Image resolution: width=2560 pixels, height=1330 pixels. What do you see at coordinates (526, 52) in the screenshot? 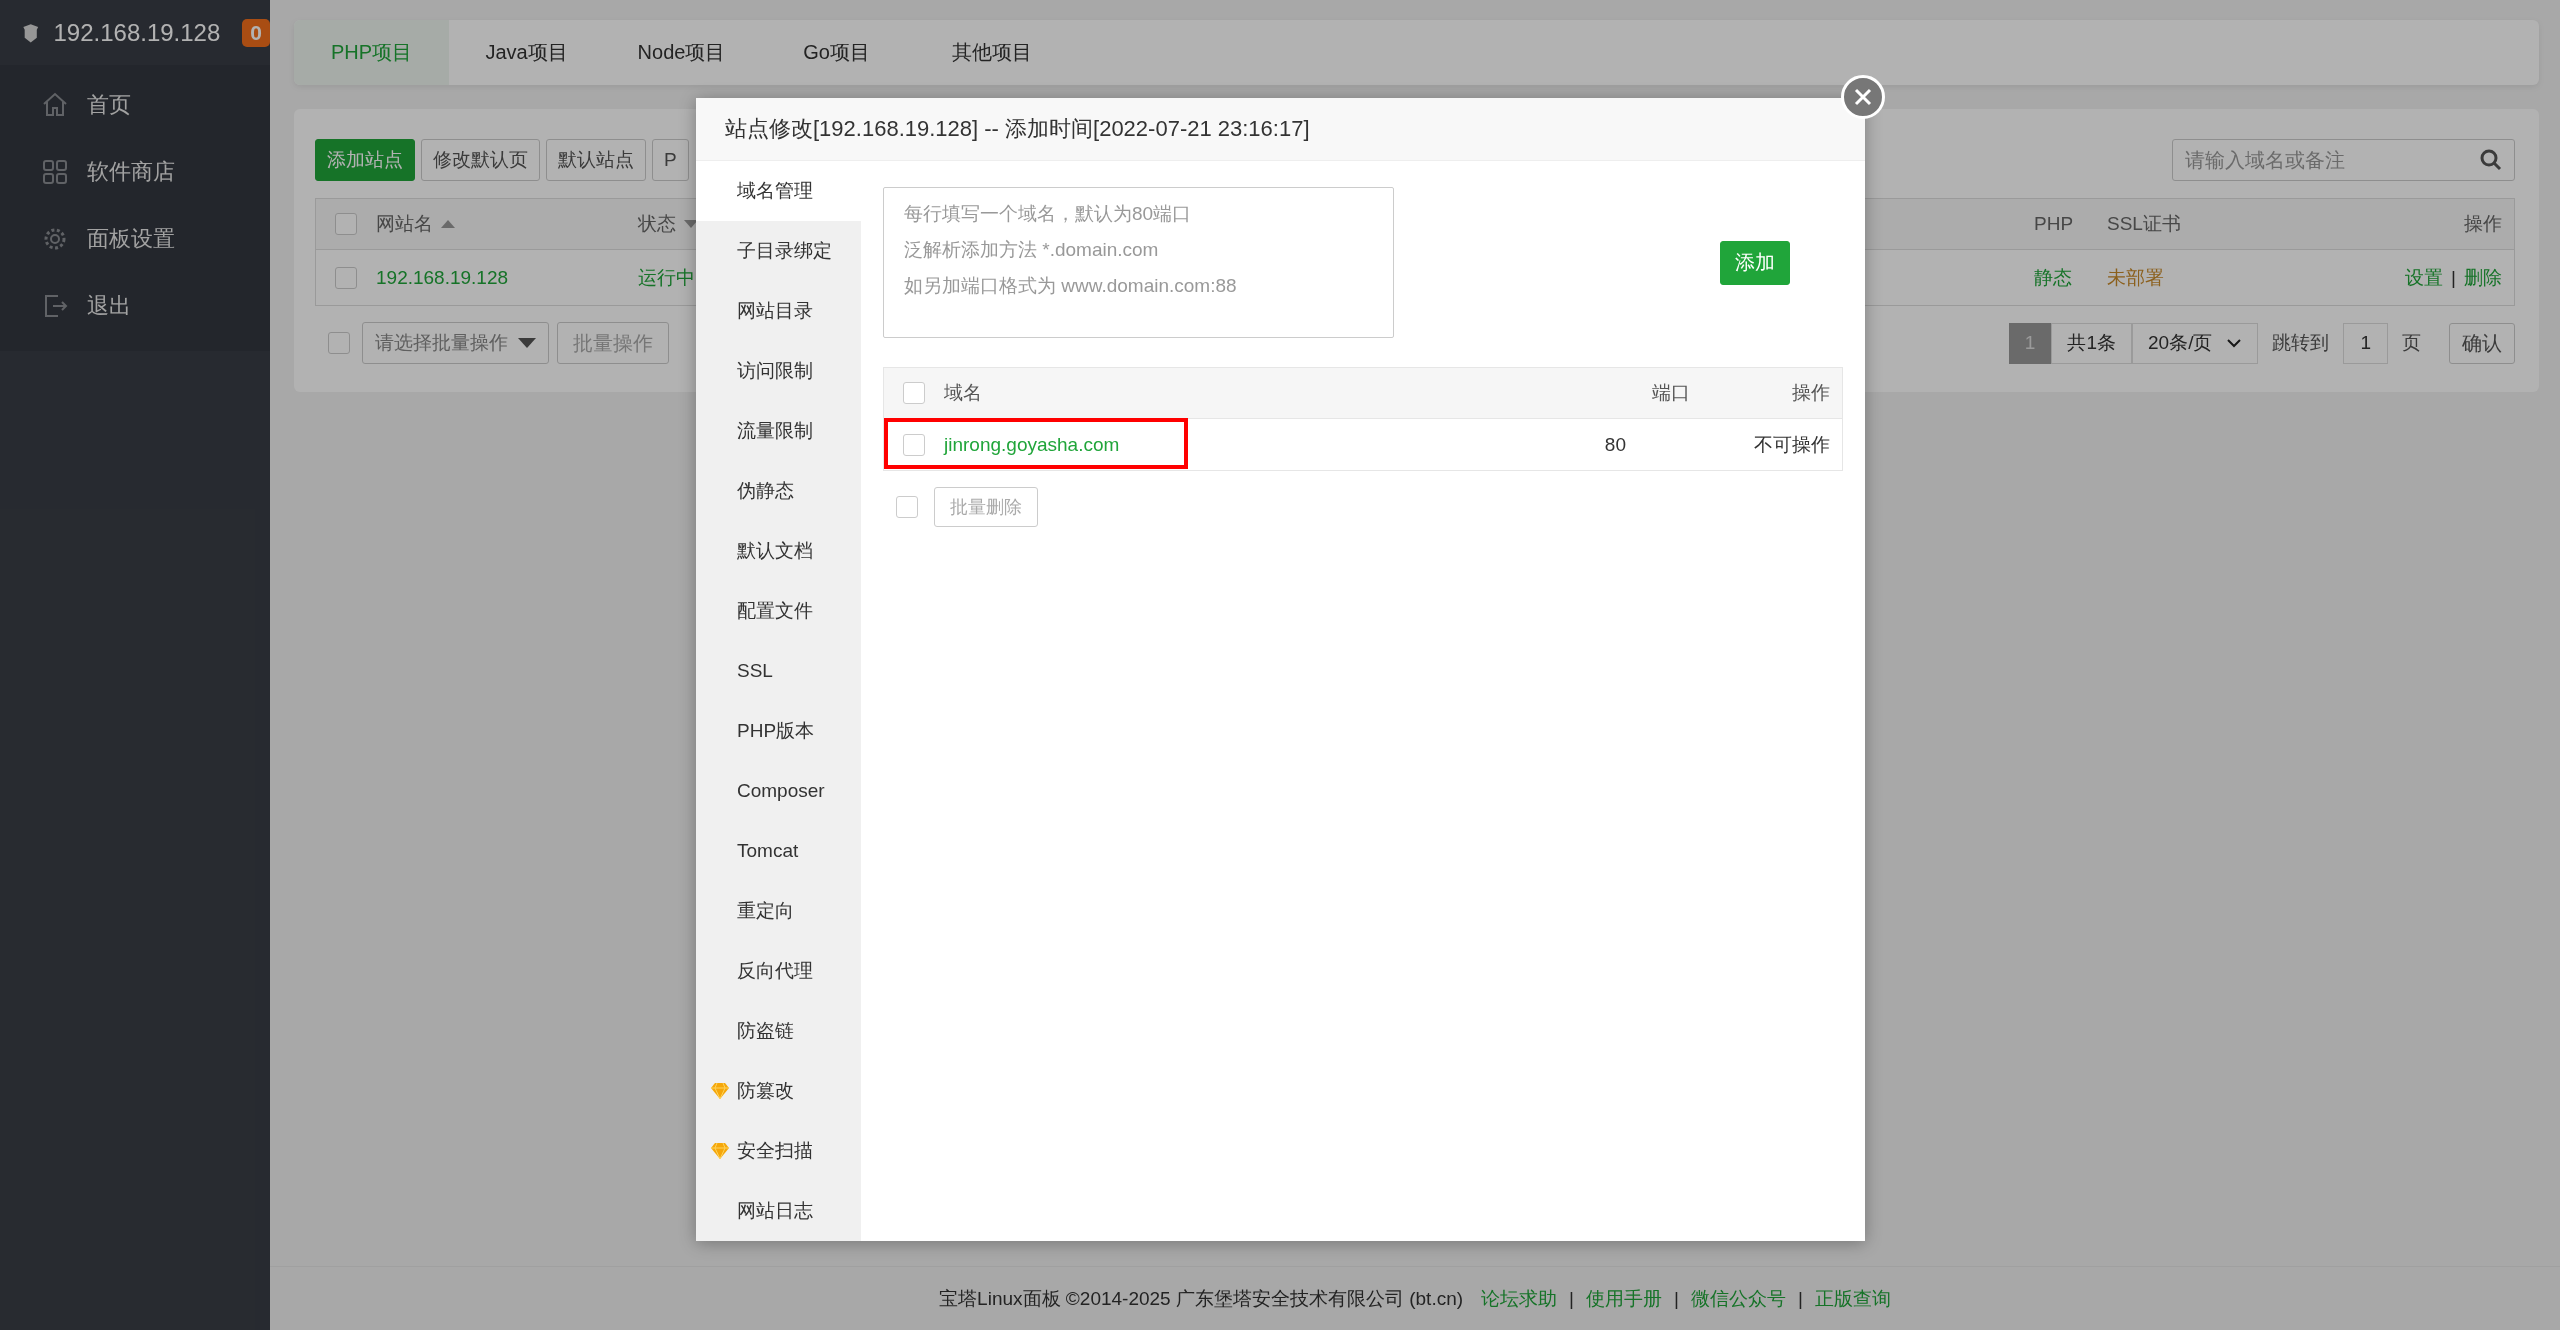
I see `tab: Java项目` at bounding box center [526, 52].